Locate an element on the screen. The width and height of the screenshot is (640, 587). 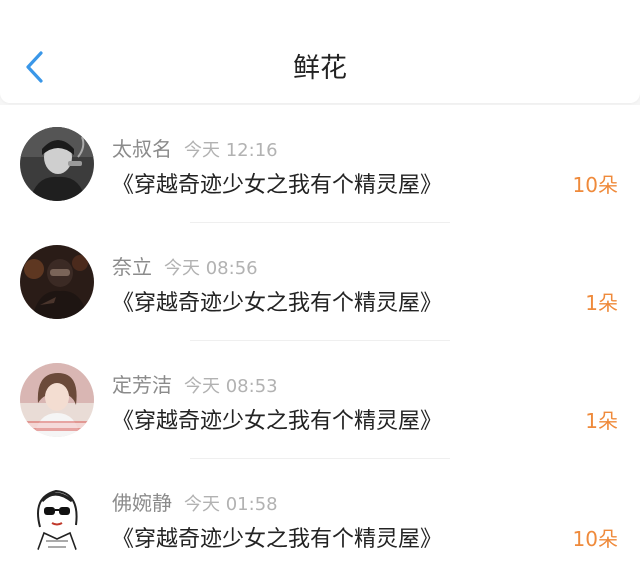
back-button is located at coordinates (35, 69).